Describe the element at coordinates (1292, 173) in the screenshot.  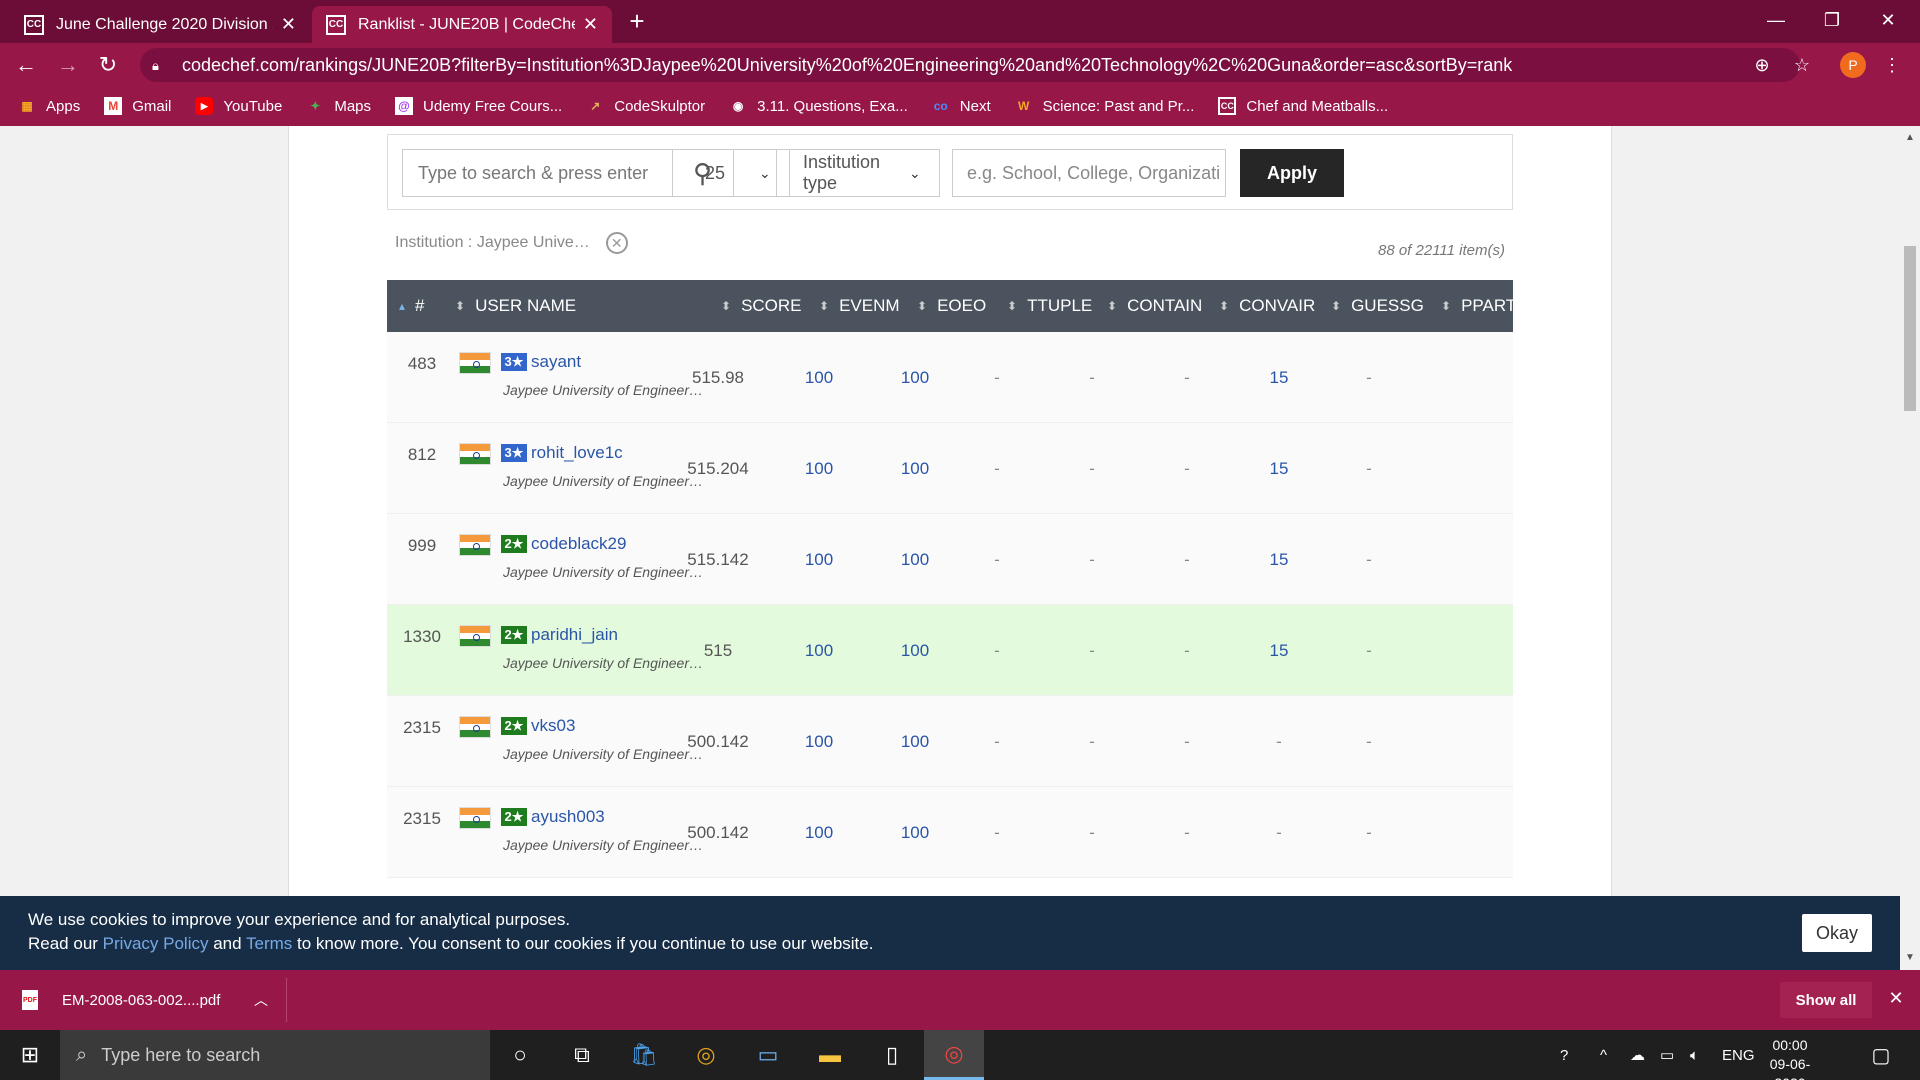
I see `apply-button: Apply` at that location.